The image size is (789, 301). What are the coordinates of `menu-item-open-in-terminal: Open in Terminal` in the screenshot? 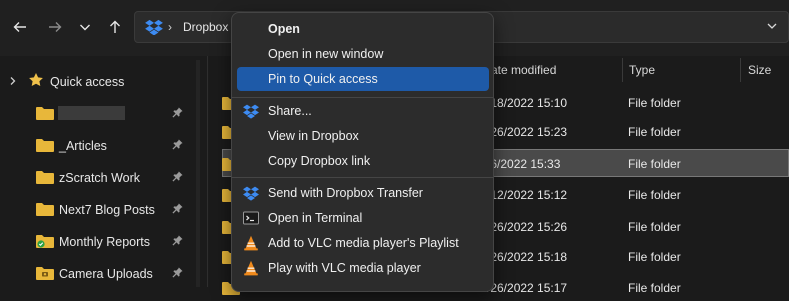 It's located at (363, 218).